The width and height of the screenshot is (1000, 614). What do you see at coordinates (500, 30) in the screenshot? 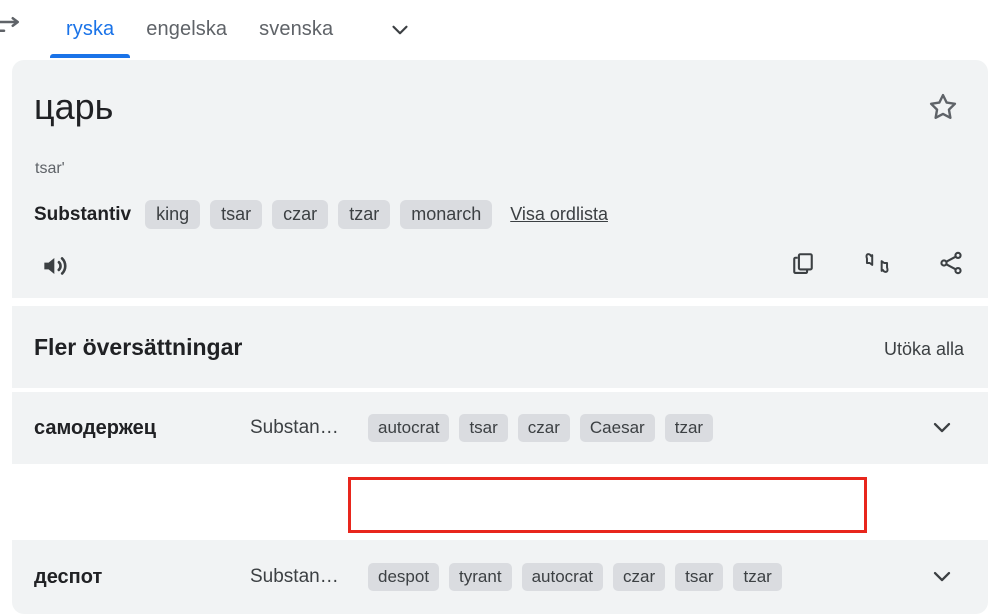
I see `language-tab-bar: ryska engelska svenska` at bounding box center [500, 30].